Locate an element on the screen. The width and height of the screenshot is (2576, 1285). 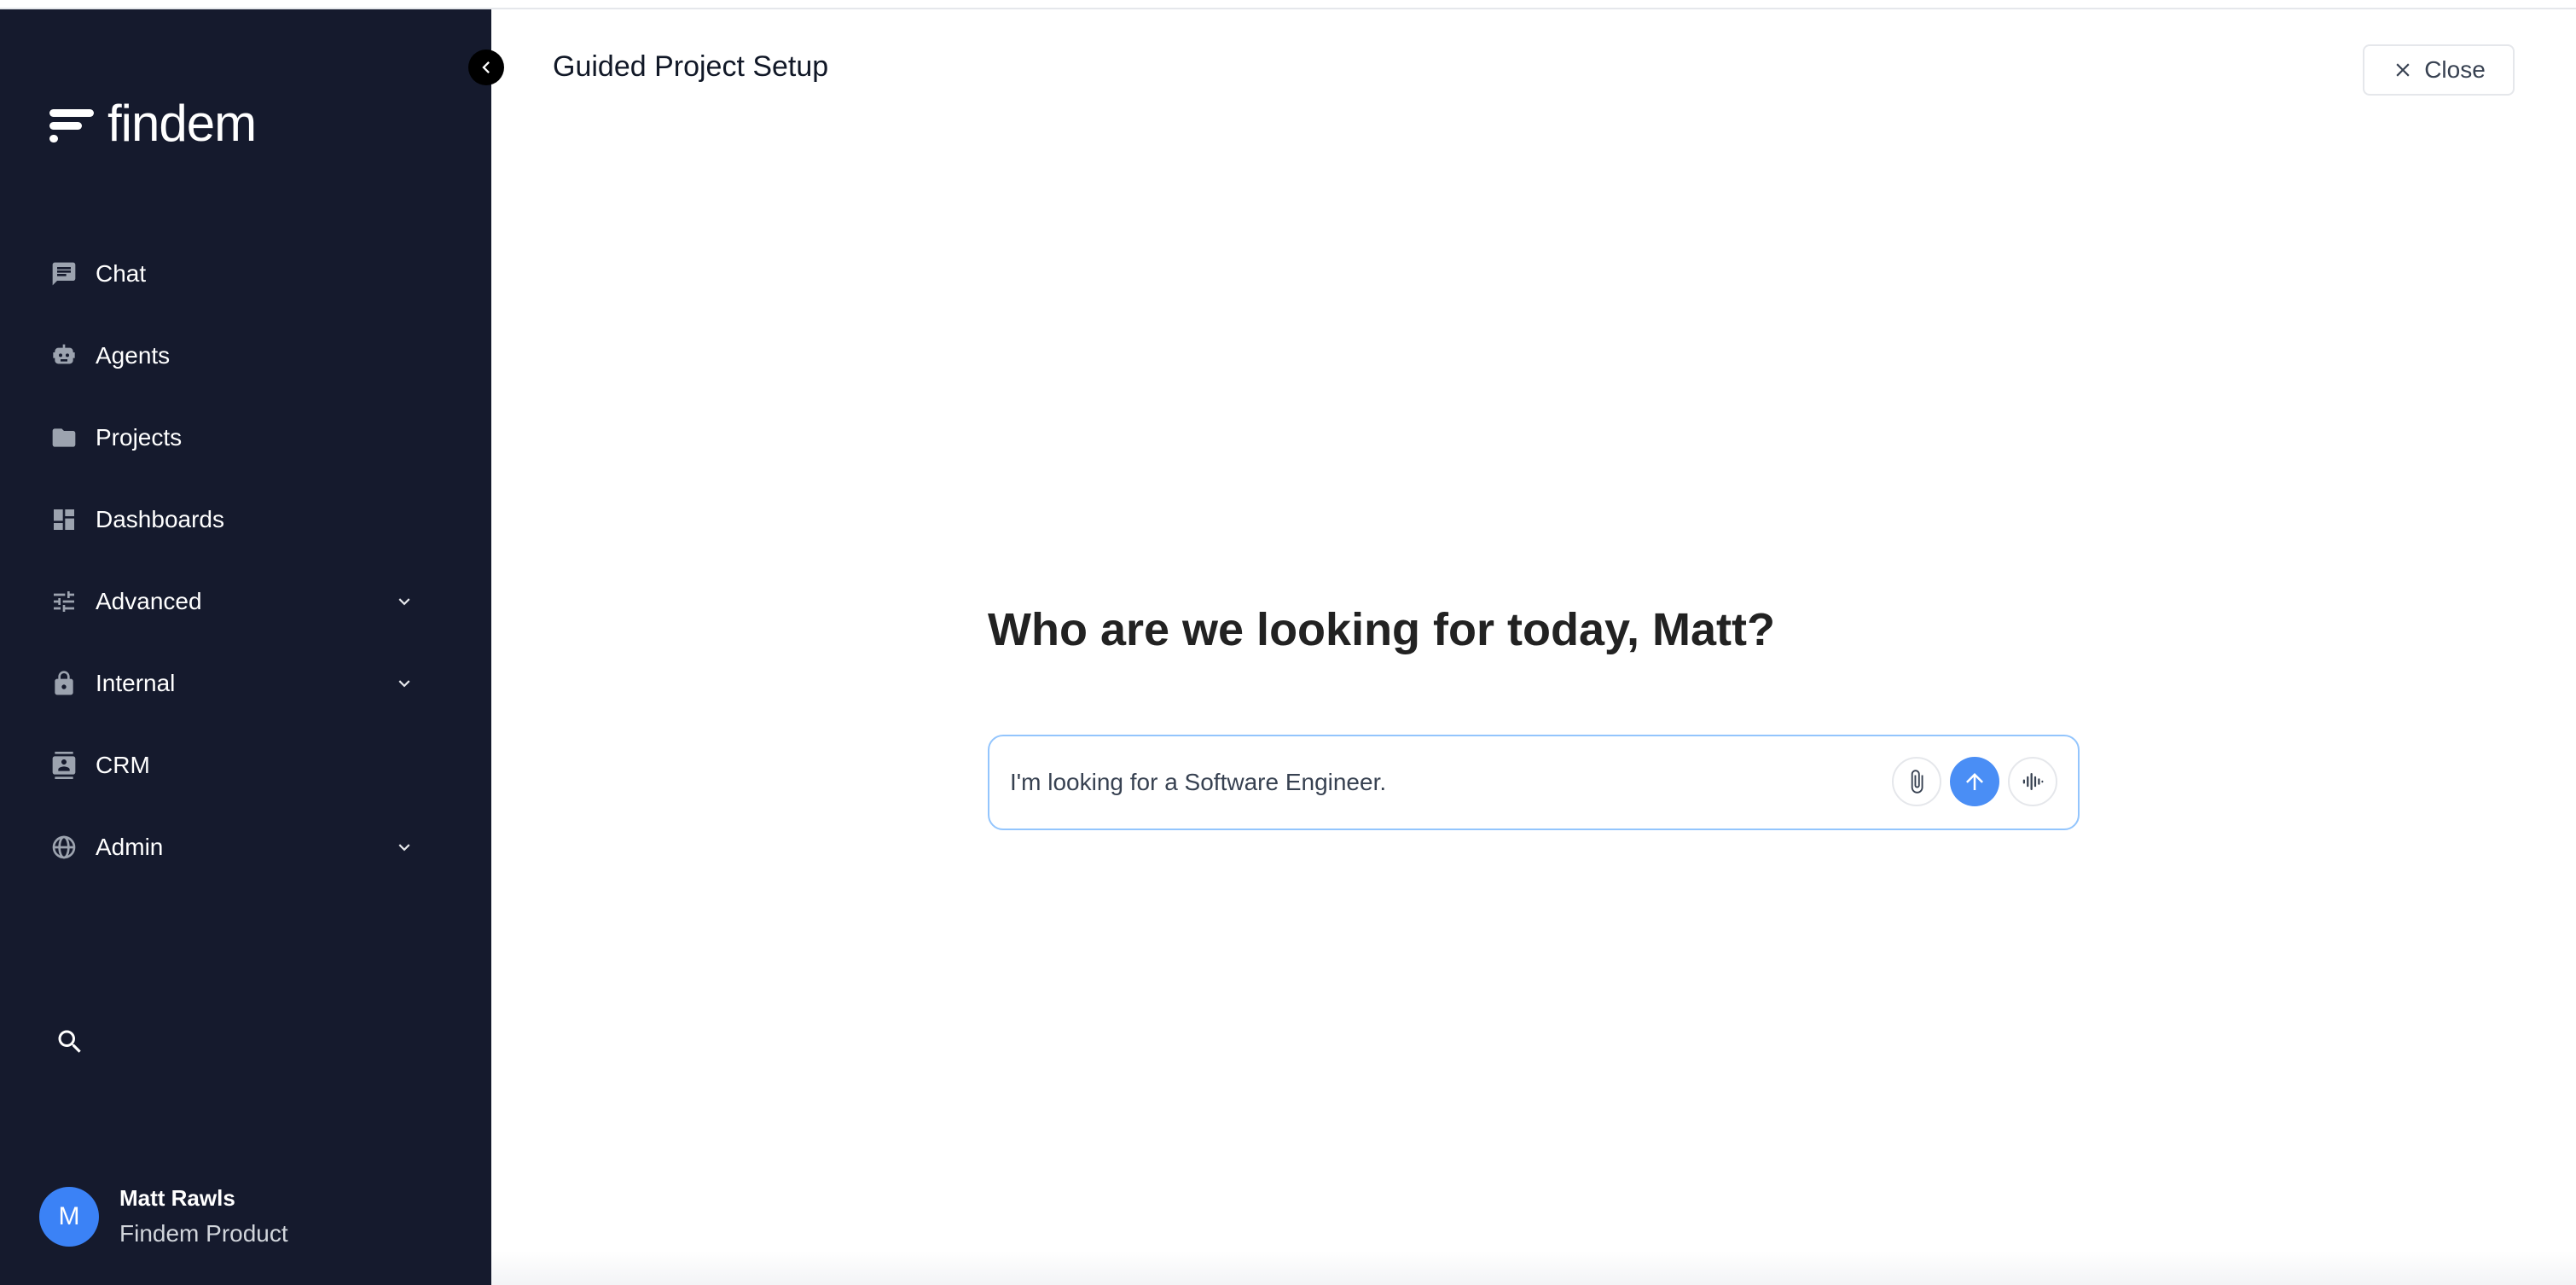
tune-icon is located at coordinates (63, 601).